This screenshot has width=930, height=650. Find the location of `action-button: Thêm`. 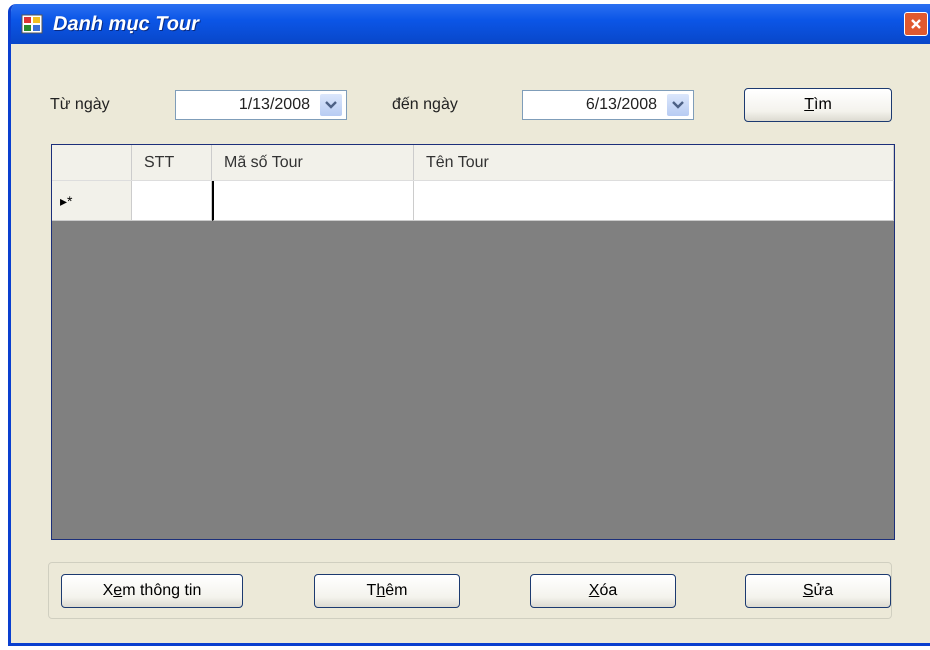

action-button: Thêm is located at coordinates (387, 591).